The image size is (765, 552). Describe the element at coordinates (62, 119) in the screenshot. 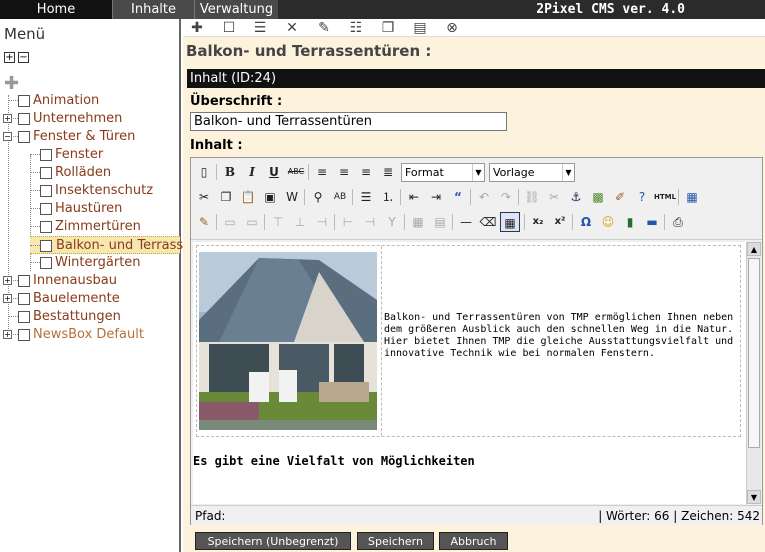

I see `sidebar-item-unternehmen: + Unternehmen` at that location.